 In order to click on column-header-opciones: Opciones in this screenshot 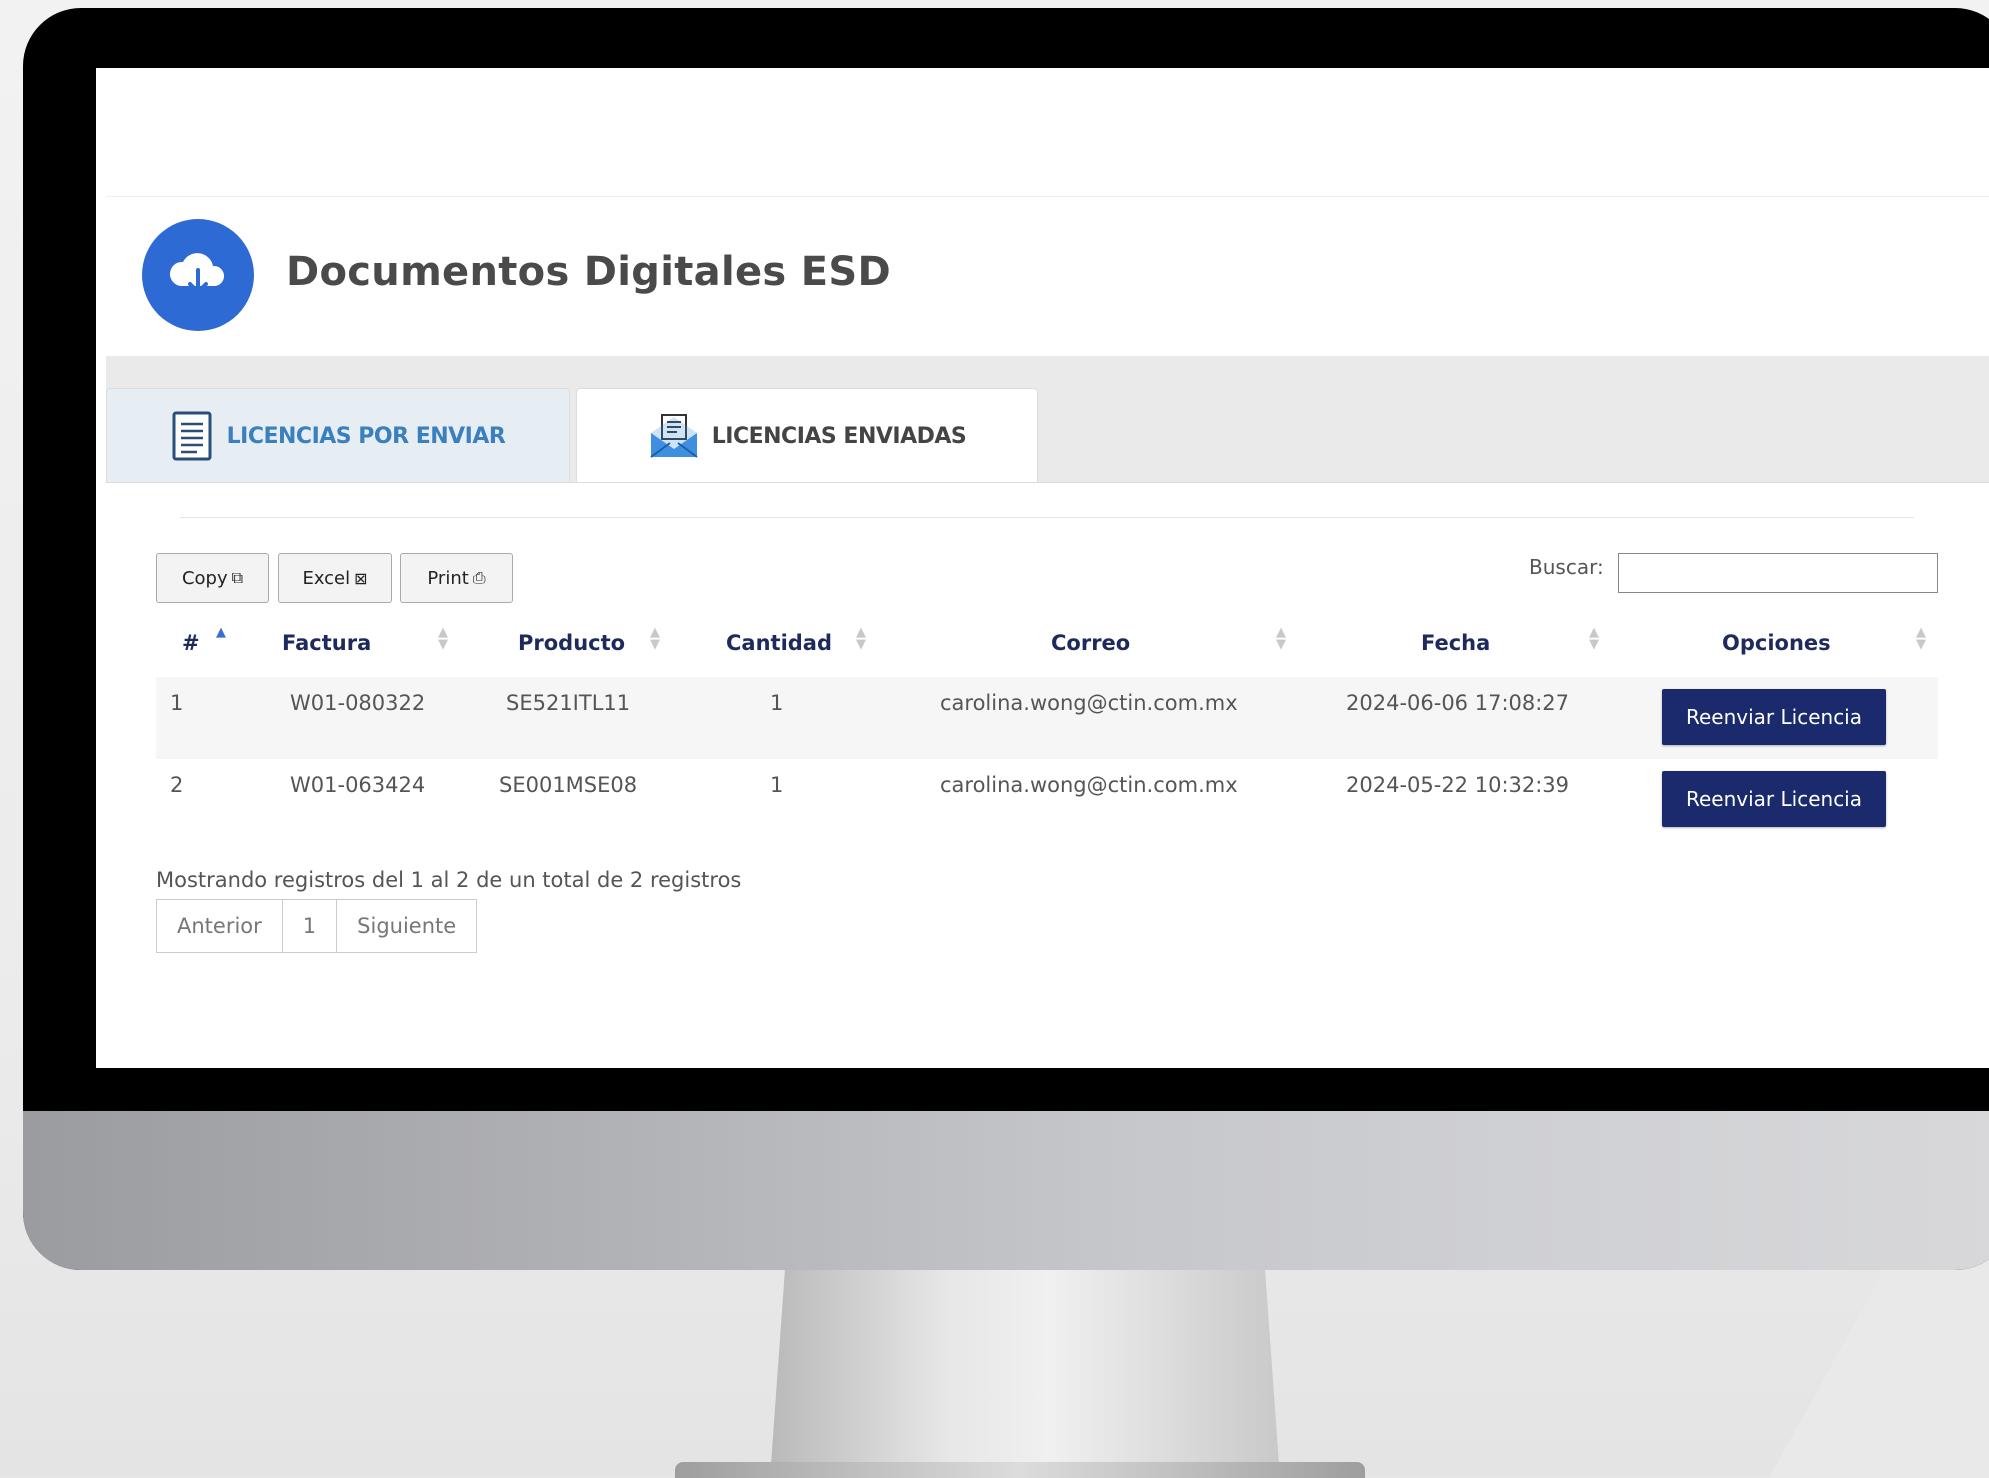, I will do `click(1776, 643)`.